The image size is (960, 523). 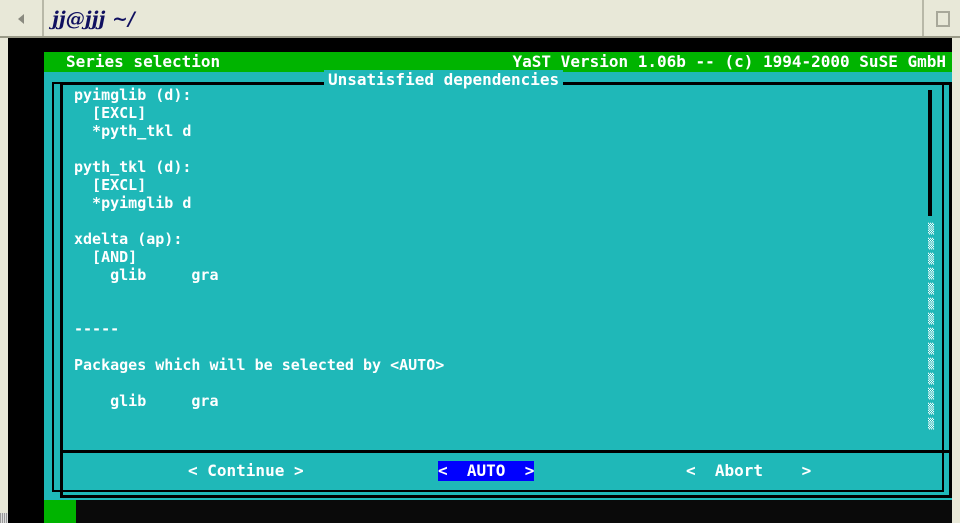 What do you see at coordinates (97, 329) in the screenshot?
I see `list-item: -----` at bounding box center [97, 329].